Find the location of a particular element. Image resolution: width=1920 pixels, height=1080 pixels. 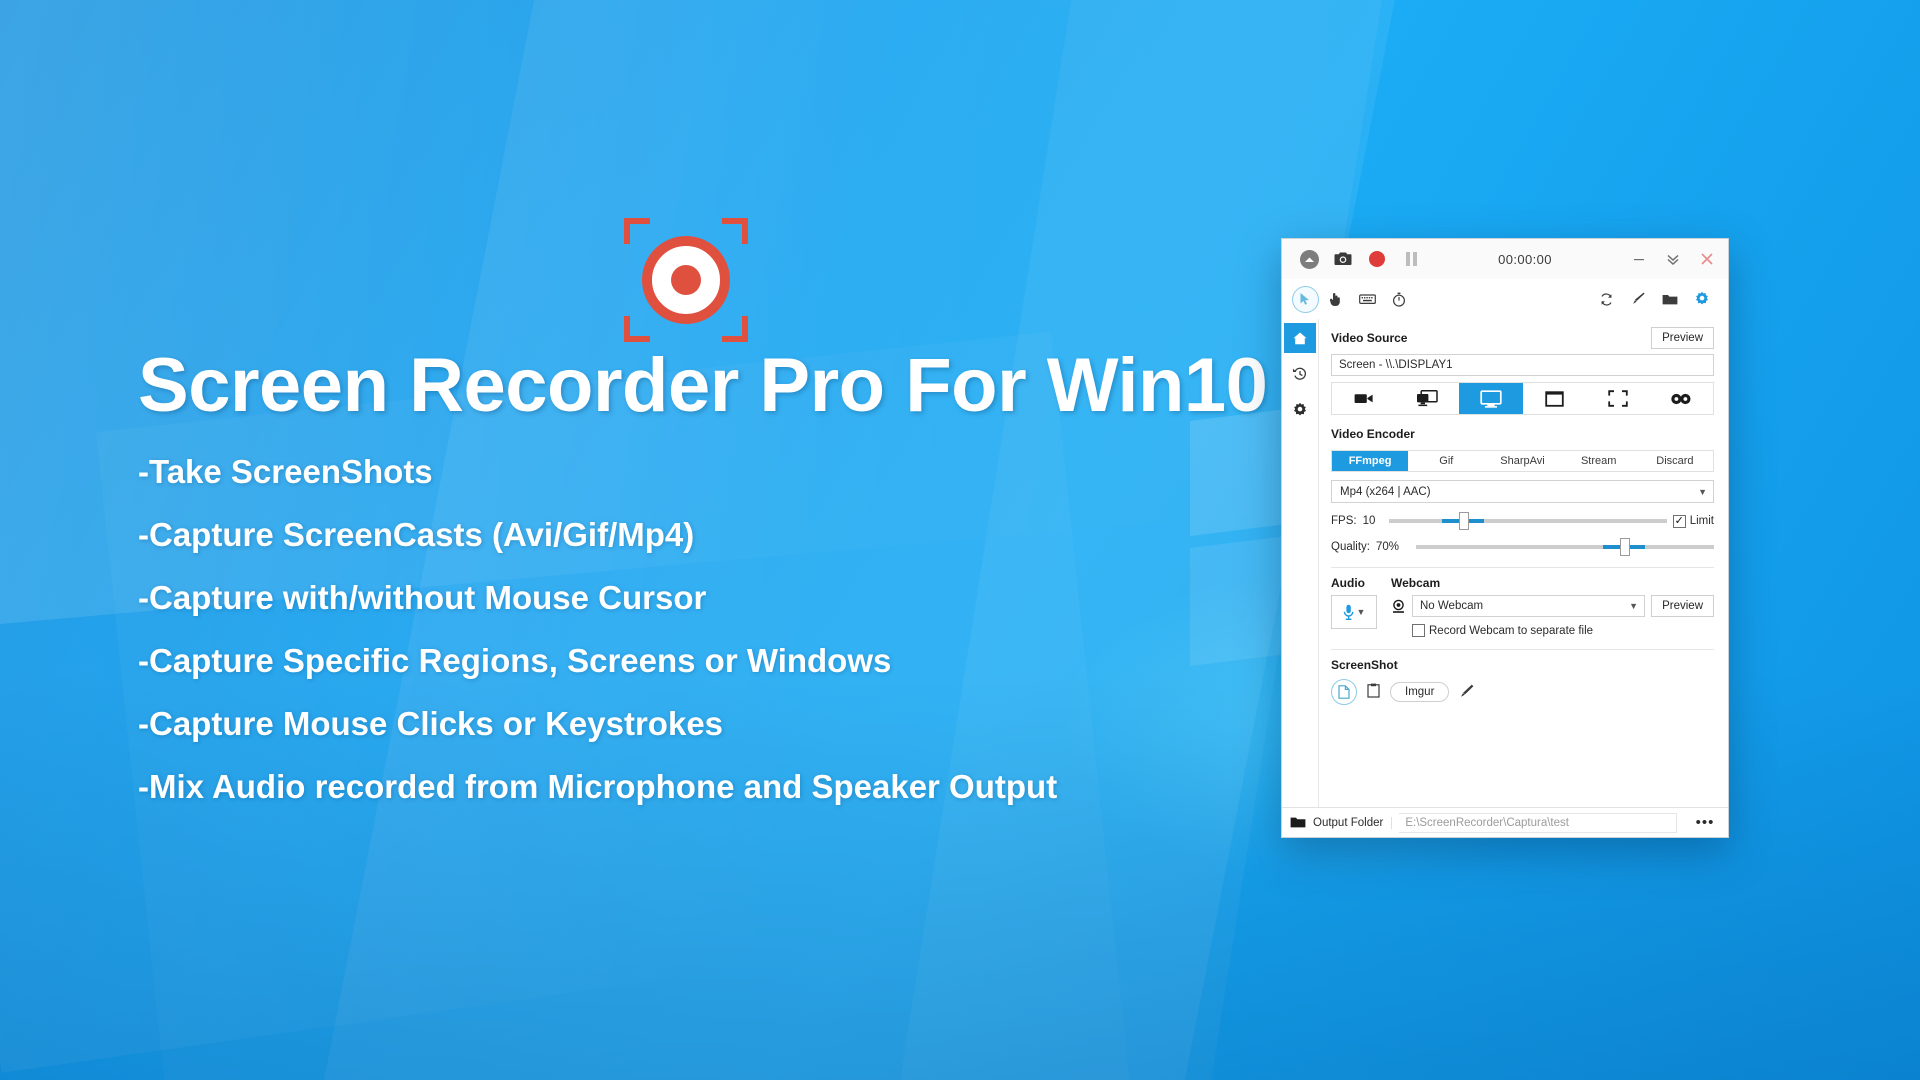

keyboard-icon is located at coordinates (1367, 299).